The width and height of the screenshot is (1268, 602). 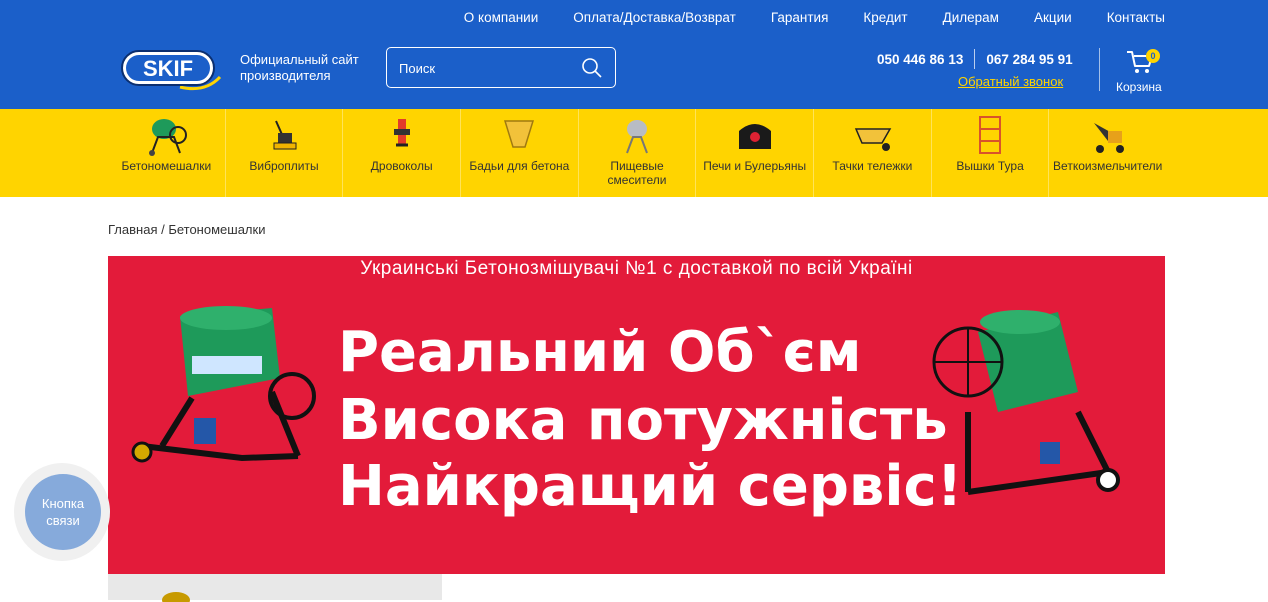 What do you see at coordinates (166, 166) in the screenshot?
I see `category-label: Бетономешалки` at bounding box center [166, 166].